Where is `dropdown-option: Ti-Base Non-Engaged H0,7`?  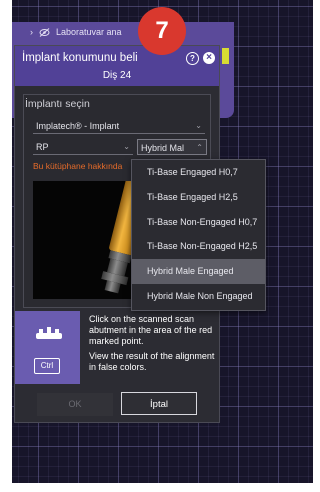 dropdown-option: Ti-Base Non-Engaged H0,7 is located at coordinates (198, 222).